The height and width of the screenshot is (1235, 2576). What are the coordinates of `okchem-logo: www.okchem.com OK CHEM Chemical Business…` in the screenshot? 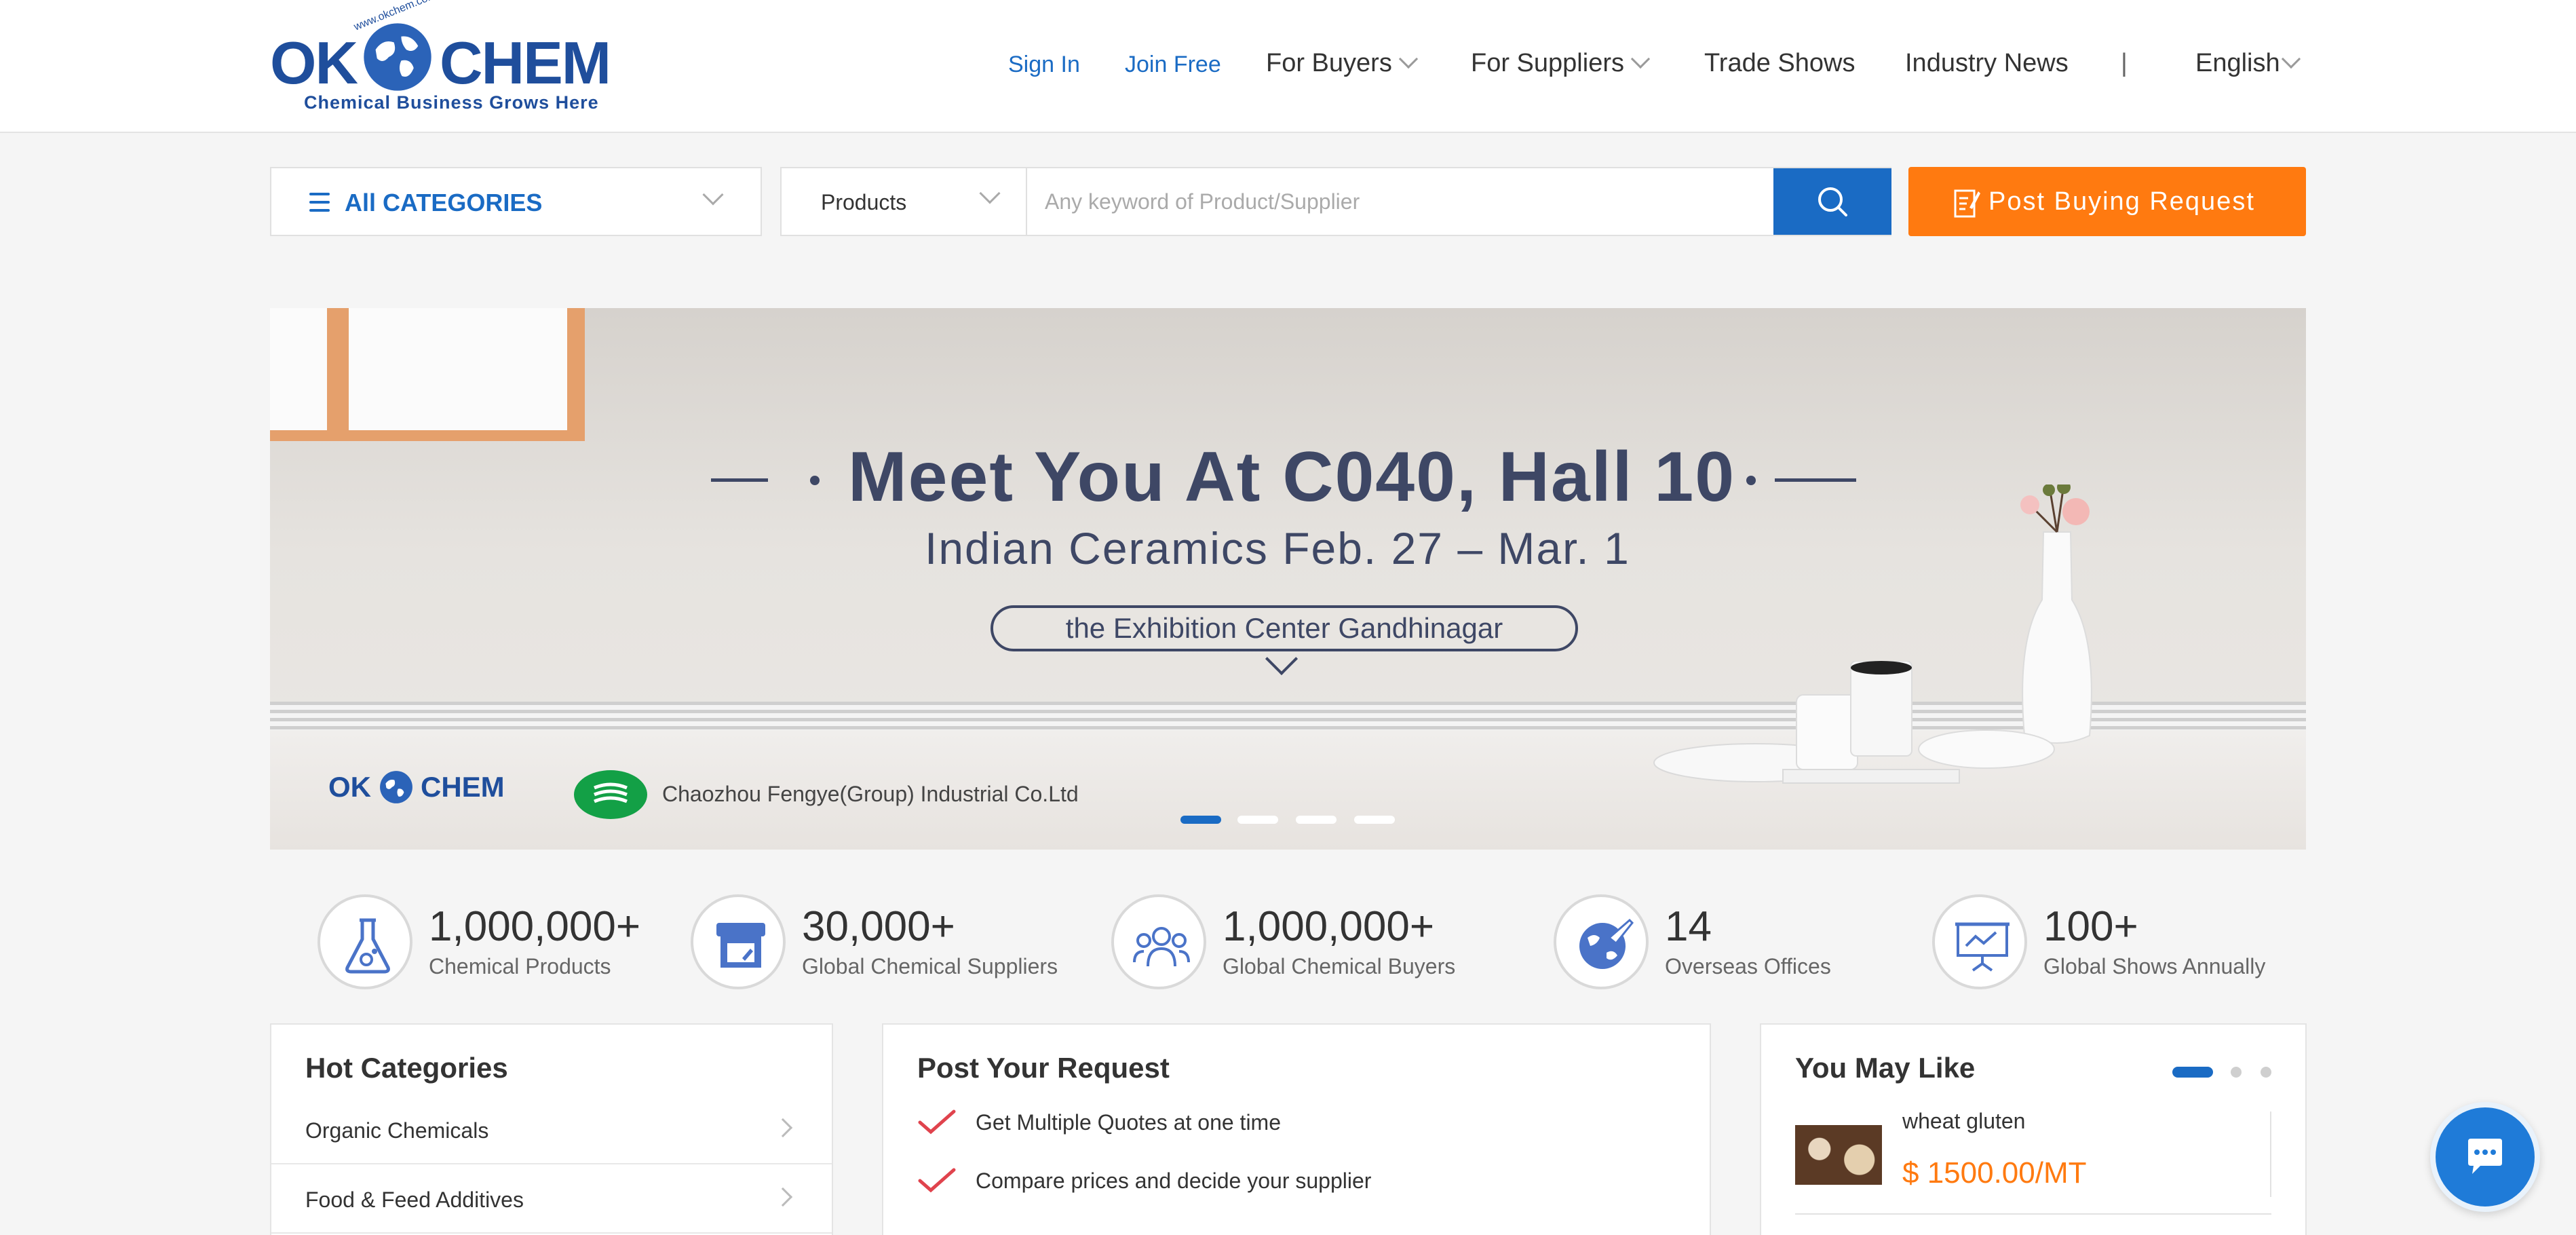 It's located at (440, 59).